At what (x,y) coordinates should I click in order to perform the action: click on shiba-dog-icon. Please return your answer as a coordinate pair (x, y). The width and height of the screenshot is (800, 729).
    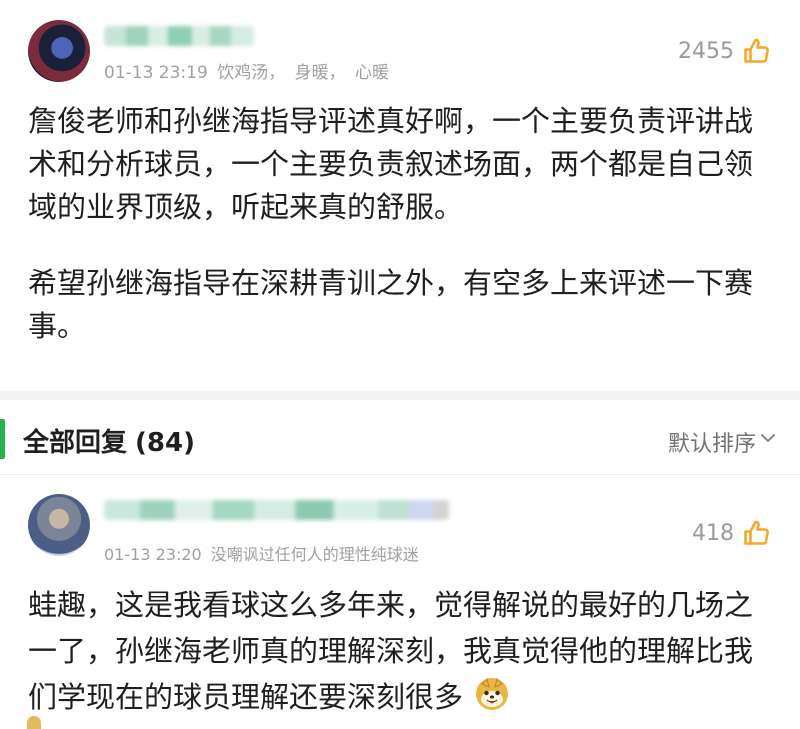
    Looking at the image, I should click on (492, 694).